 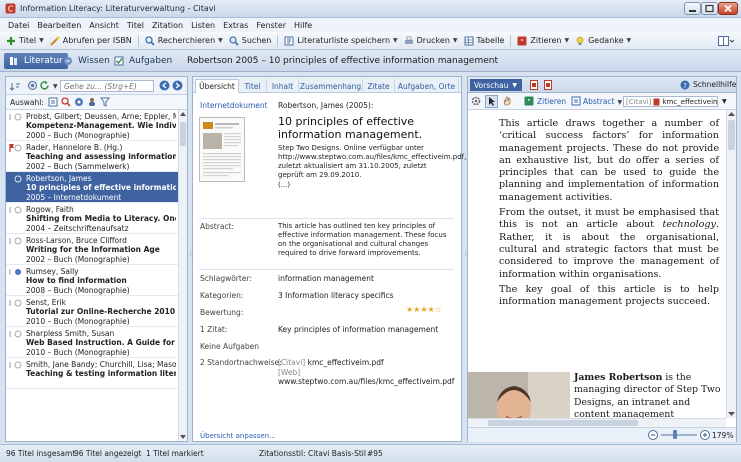 I want to click on menu-datei: Datei, so click(x=18, y=25).